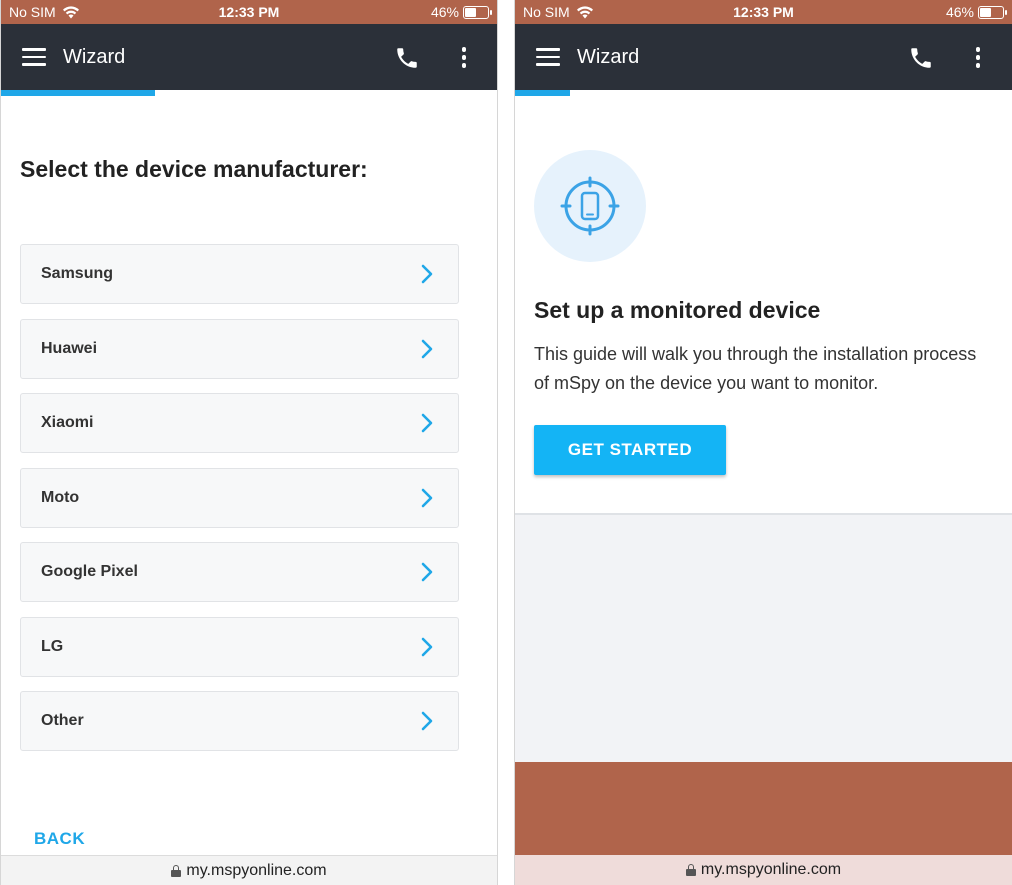 The width and height of the screenshot is (1012, 885). Describe the element at coordinates (89, 571) in the screenshot. I see `manufacturer-label: Google Pixel` at that location.